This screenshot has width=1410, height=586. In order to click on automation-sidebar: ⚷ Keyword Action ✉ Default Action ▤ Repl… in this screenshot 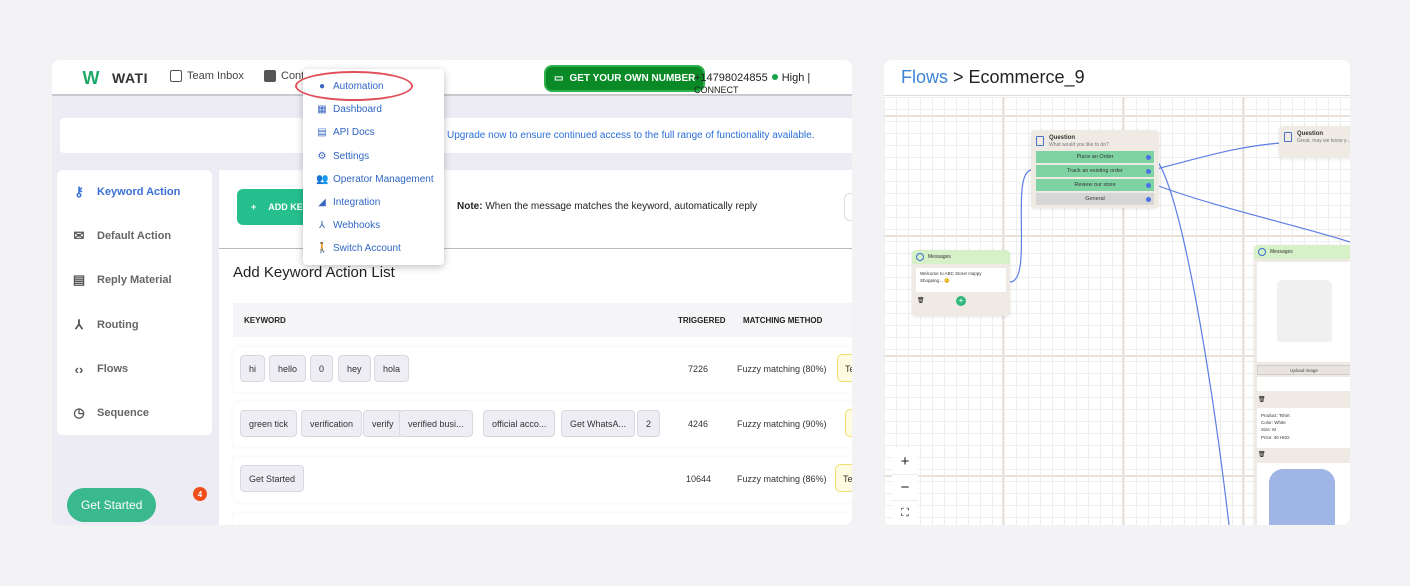, I will do `click(134, 302)`.